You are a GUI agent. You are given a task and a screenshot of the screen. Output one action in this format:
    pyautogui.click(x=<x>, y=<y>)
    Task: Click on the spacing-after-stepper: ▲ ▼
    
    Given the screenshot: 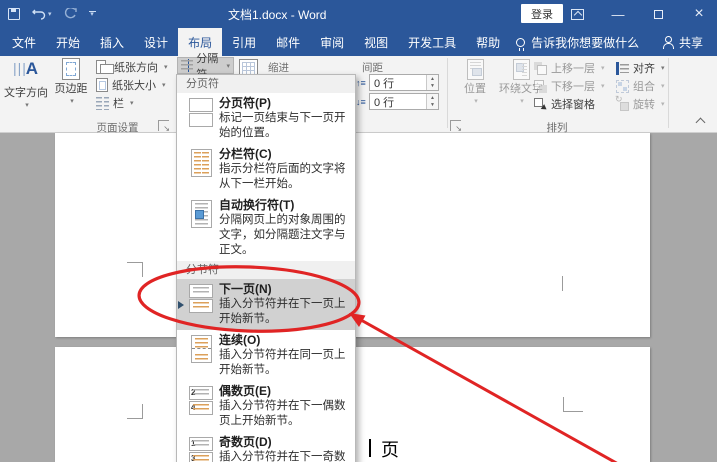 What is the action you would take?
    pyautogui.click(x=432, y=101)
    